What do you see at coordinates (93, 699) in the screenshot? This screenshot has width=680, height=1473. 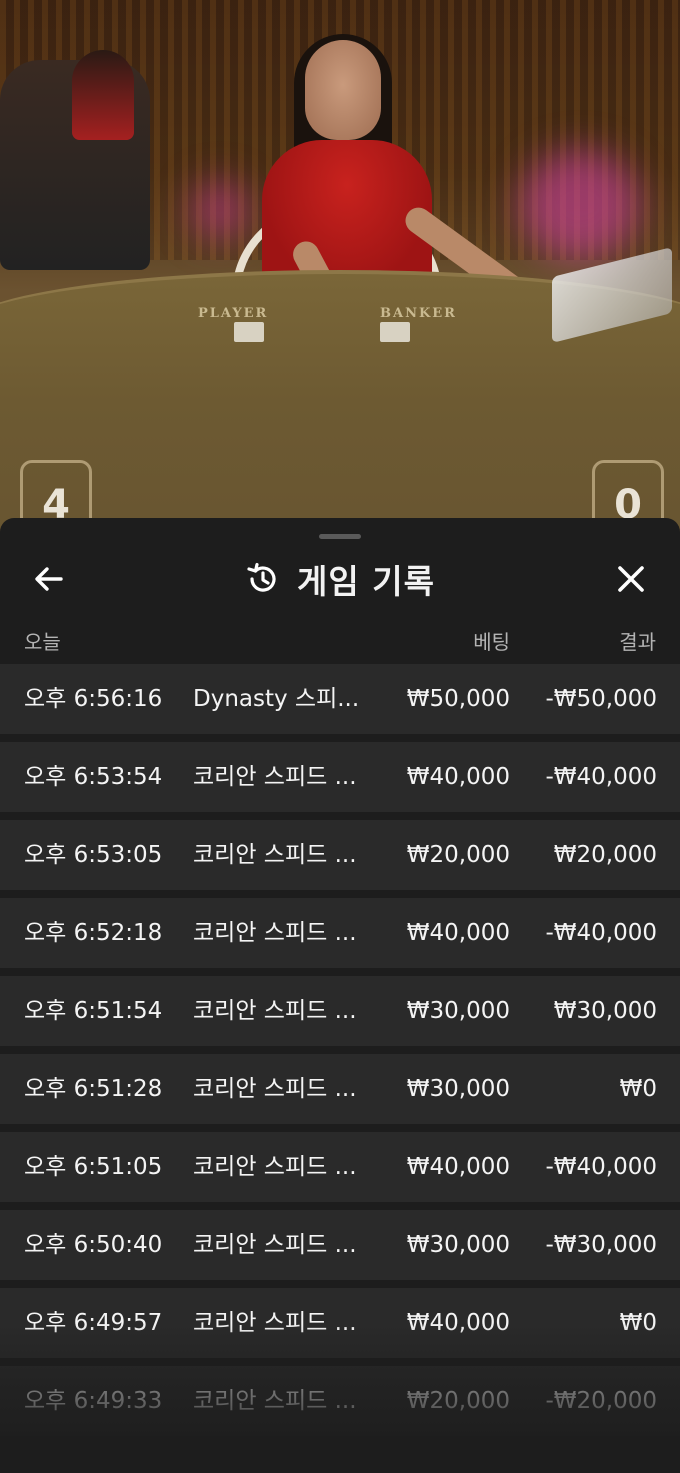 I see `row-time: 오후 6:56:16` at bounding box center [93, 699].